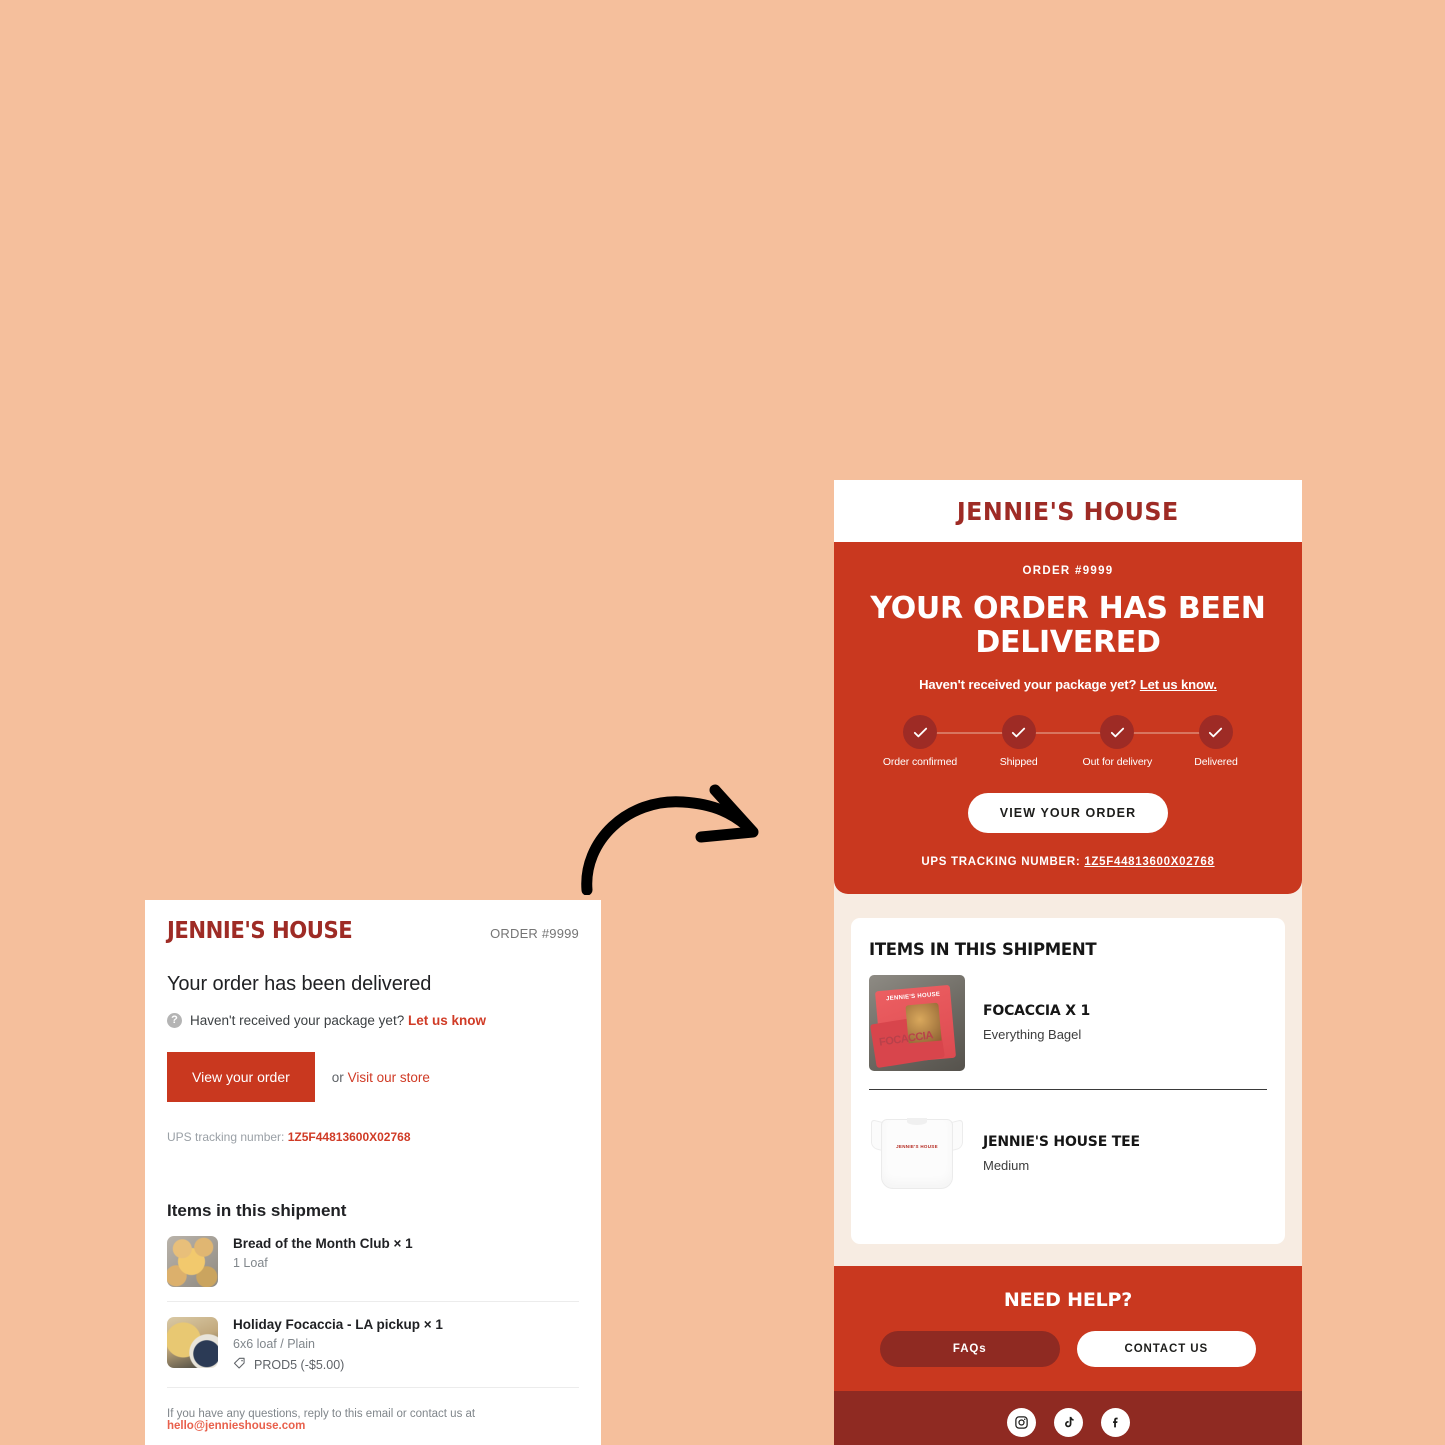 This screenshot has height=1445, width=1445. I want to click on product-thumbnail-focaccia, so click(192, 1342).